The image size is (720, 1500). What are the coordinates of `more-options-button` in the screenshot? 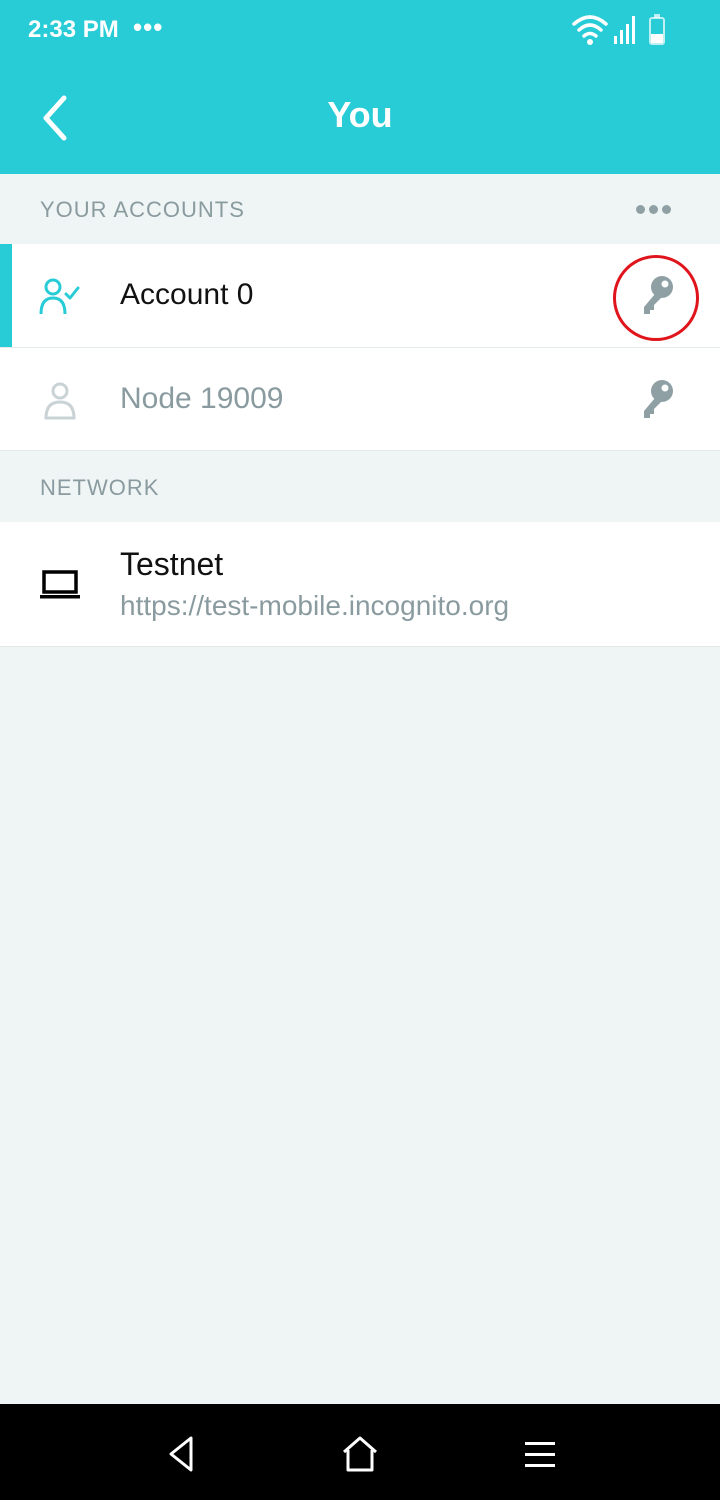 It's located at (662, 209).